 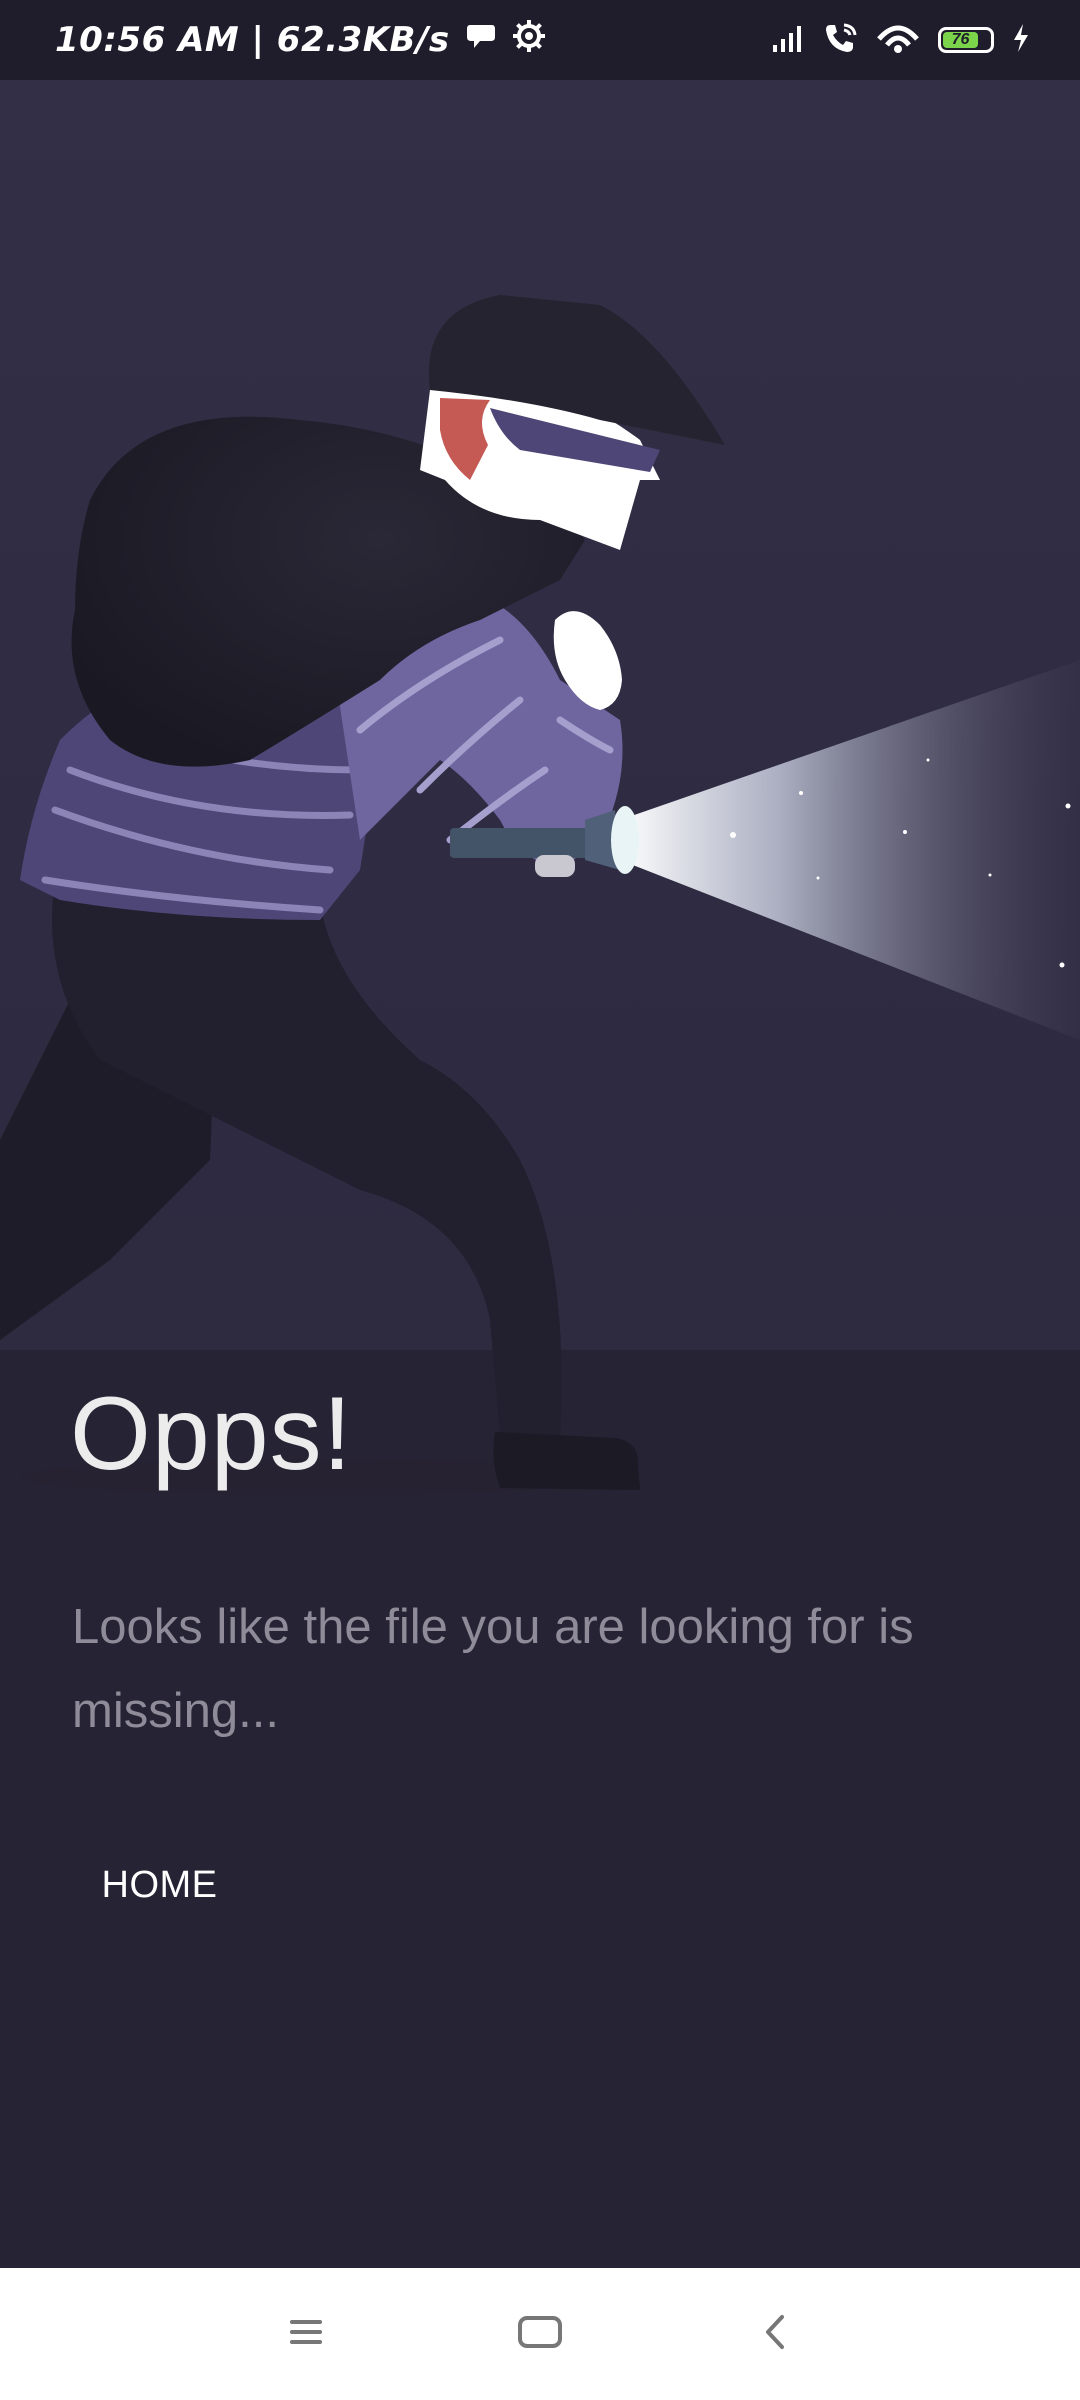 I want to click on wifi-calling-icon, so click(x=841, y=40).